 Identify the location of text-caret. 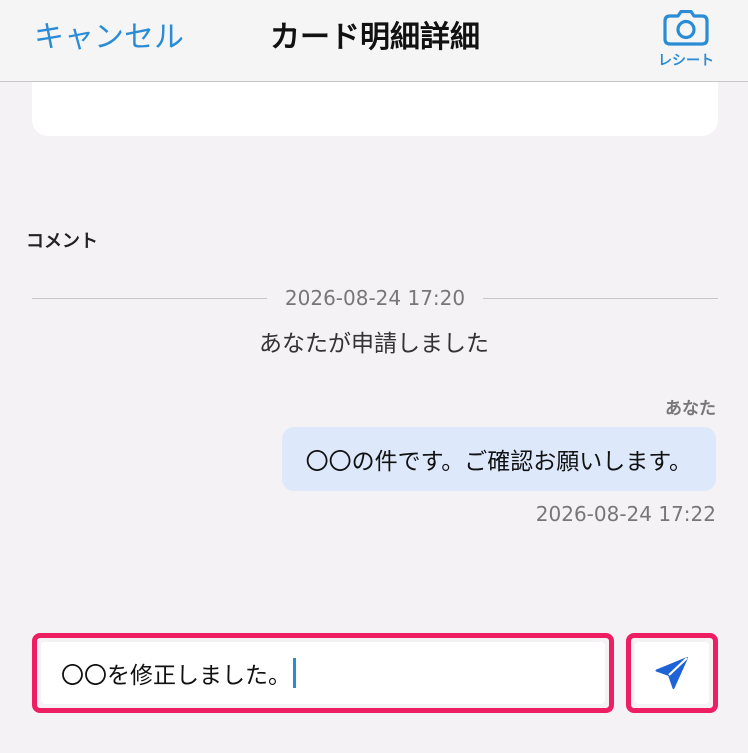
(294, 673).